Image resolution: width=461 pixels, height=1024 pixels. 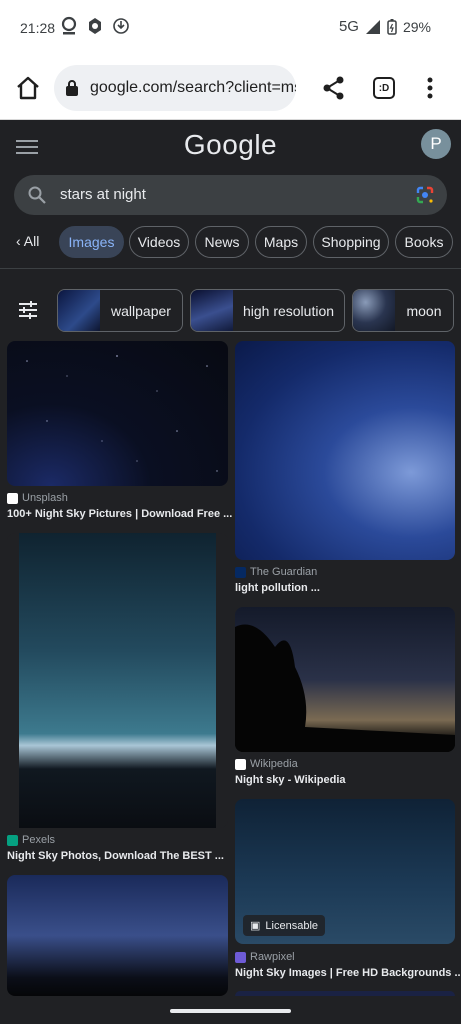 I want to click on status-notification-icons, so click(x=95, y=26).